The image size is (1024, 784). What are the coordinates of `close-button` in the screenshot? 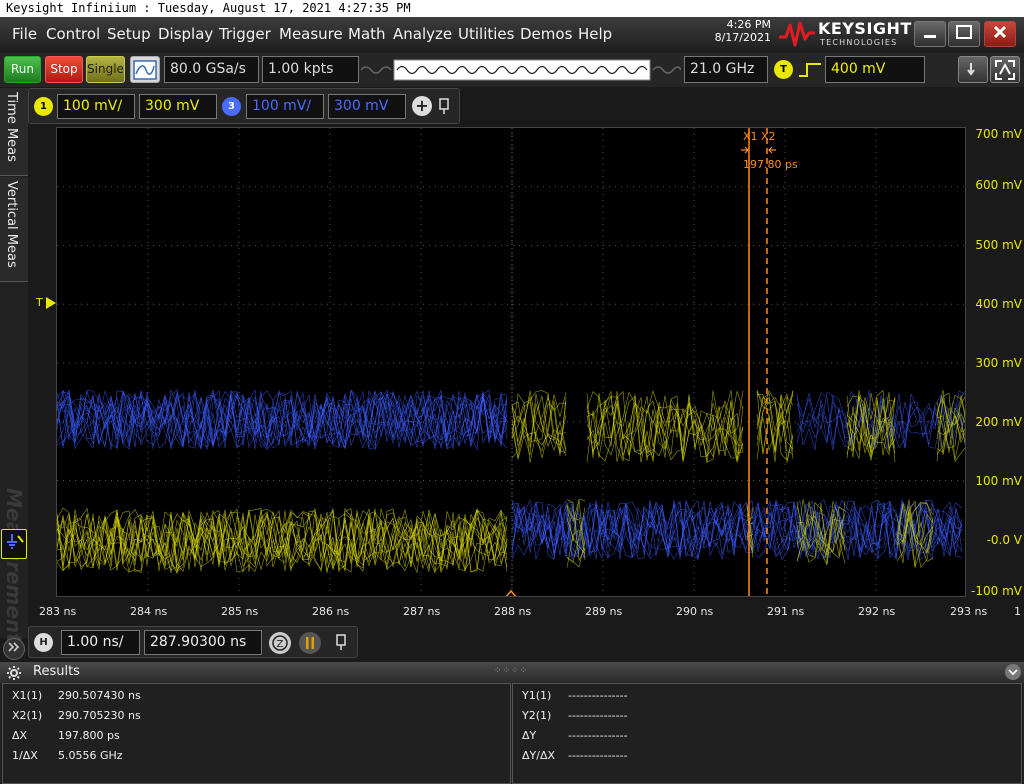 It's located at (1000, 34).